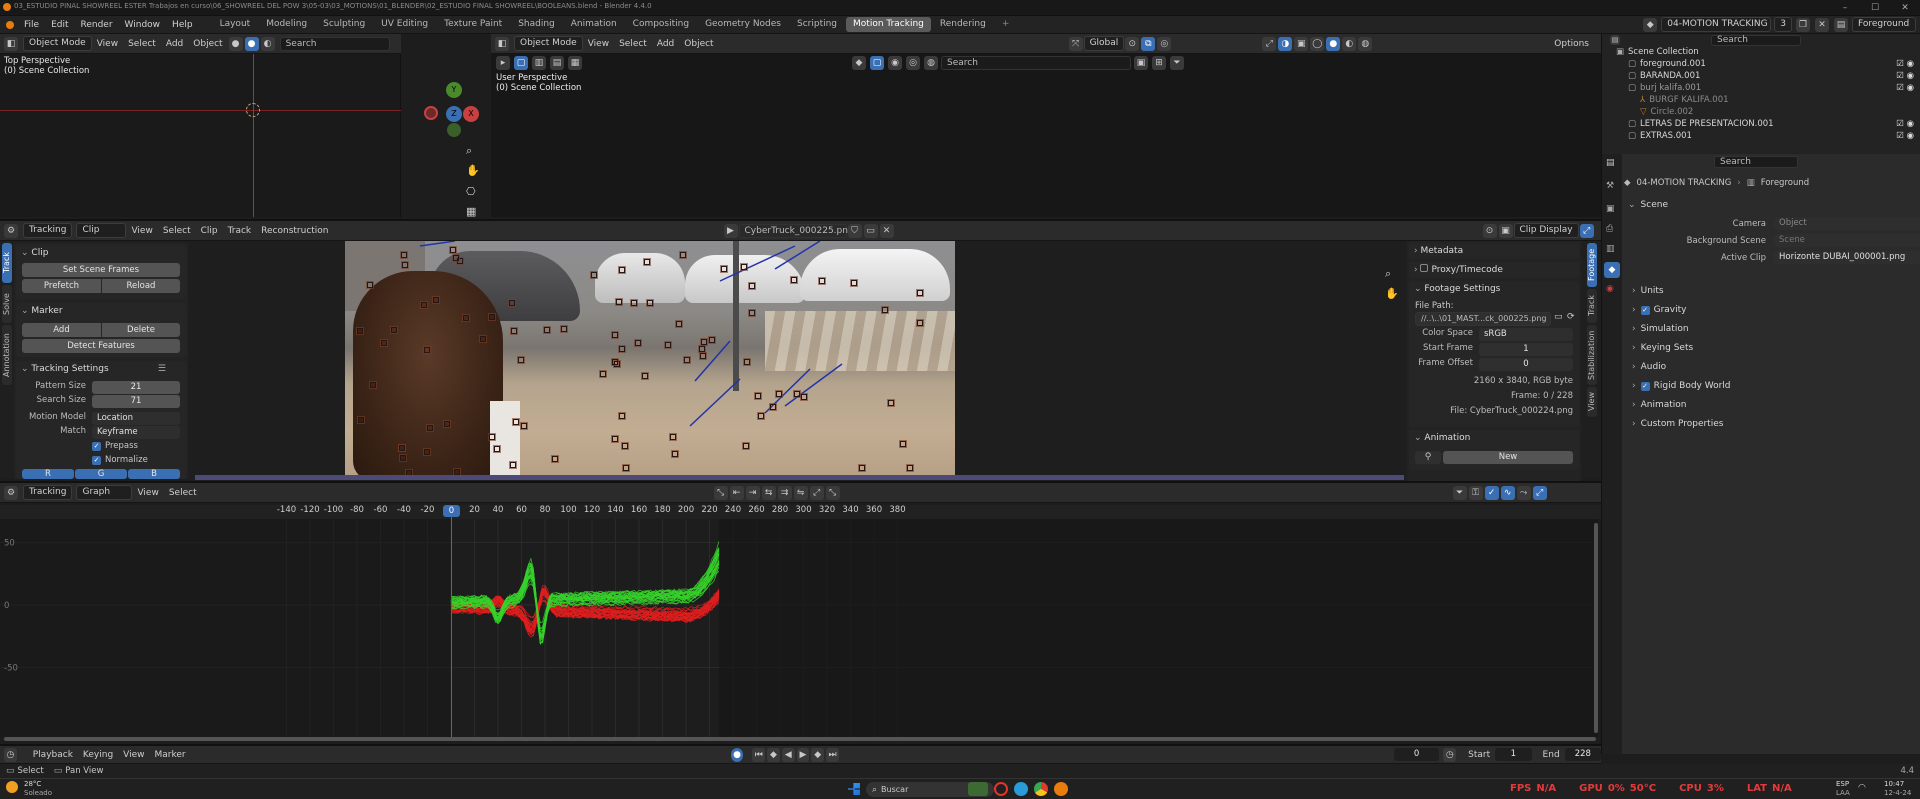 This screenshot has height=799, width=1920. Describe the element at coordinates (344, 24) in the screenshot. I see `tab-sculpting: Sculpting` at that location.